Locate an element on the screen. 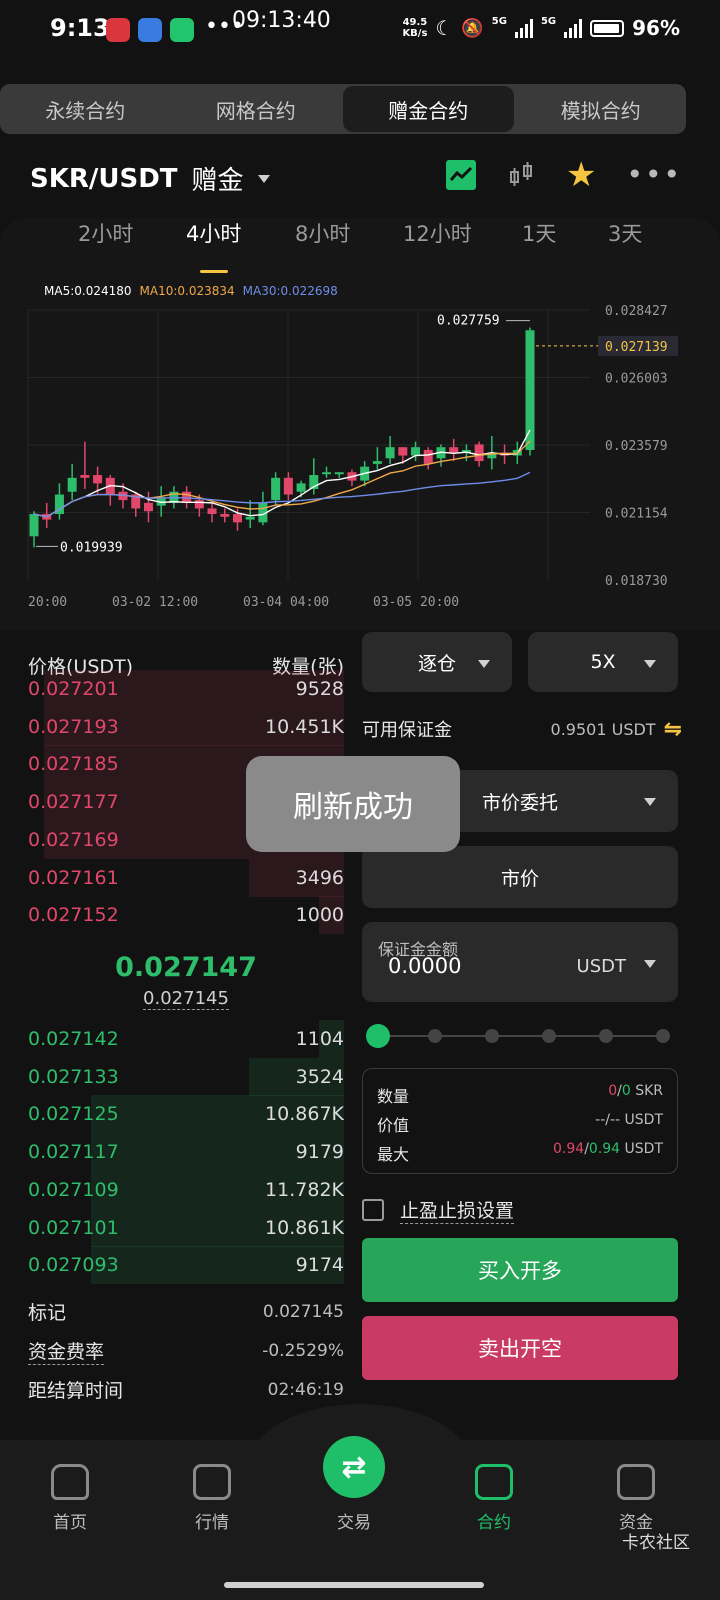  refresh-toast: 刷新成功 is located at coordinates (353, 804).